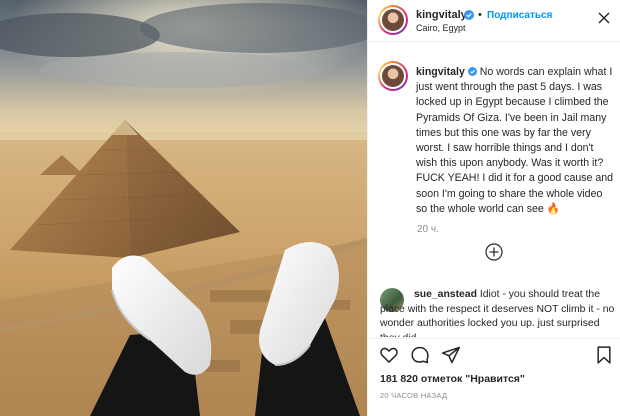 This screenshot has width=620, height=416. Describe the element at coordinates (445, 294) in the screenshot. I see `comment-username: sue_anstead` at that location.